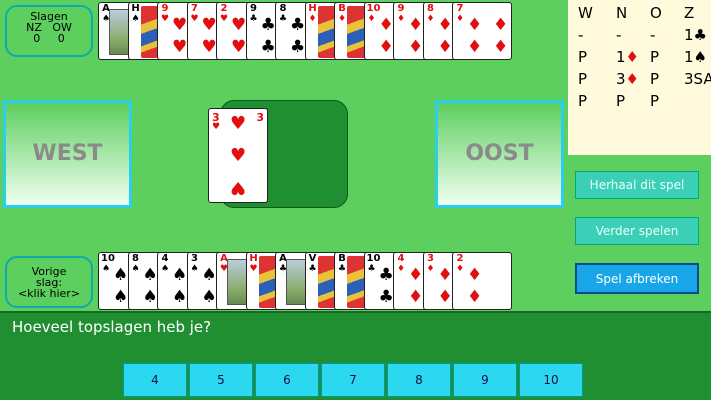 This screenshot has width=711, height=400. Describe the element at coordinates (697, 79) in the screenshot. I see `bidding-cell: 3SA` at that location.